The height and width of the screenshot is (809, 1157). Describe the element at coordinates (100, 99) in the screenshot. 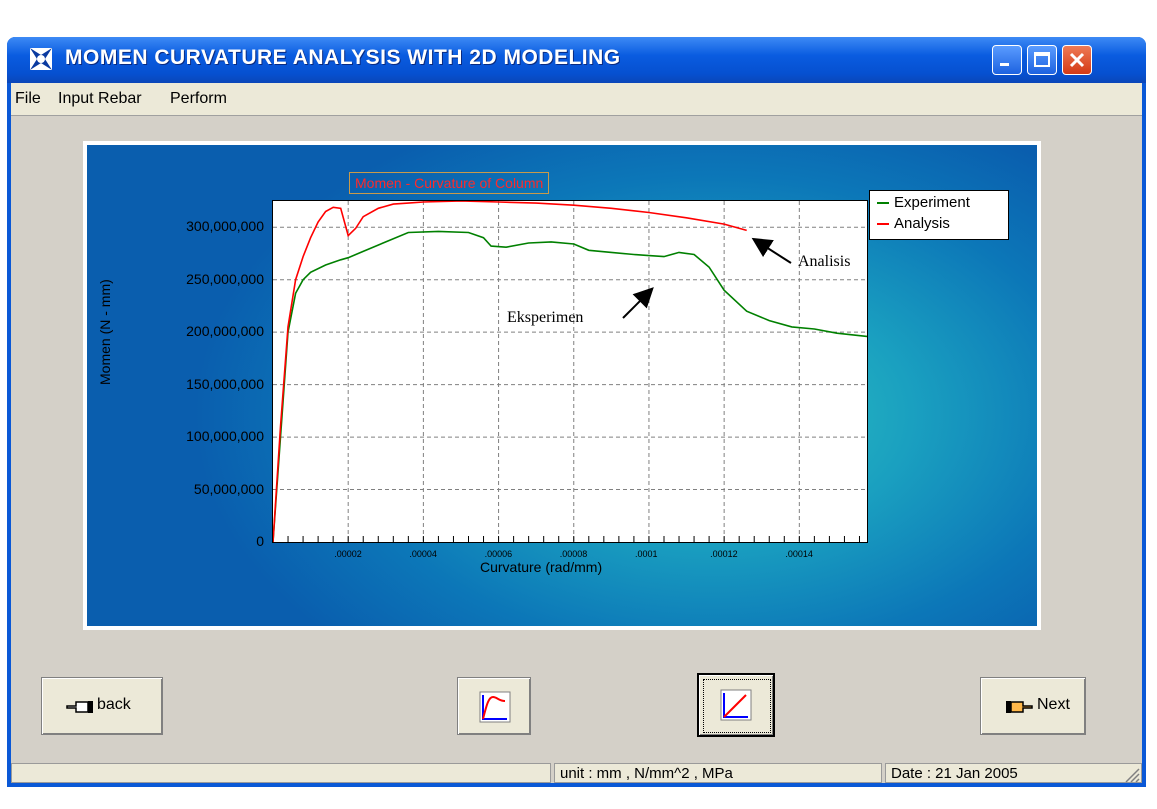

I see `menu-input-rebar: Input Rebar` at that location.